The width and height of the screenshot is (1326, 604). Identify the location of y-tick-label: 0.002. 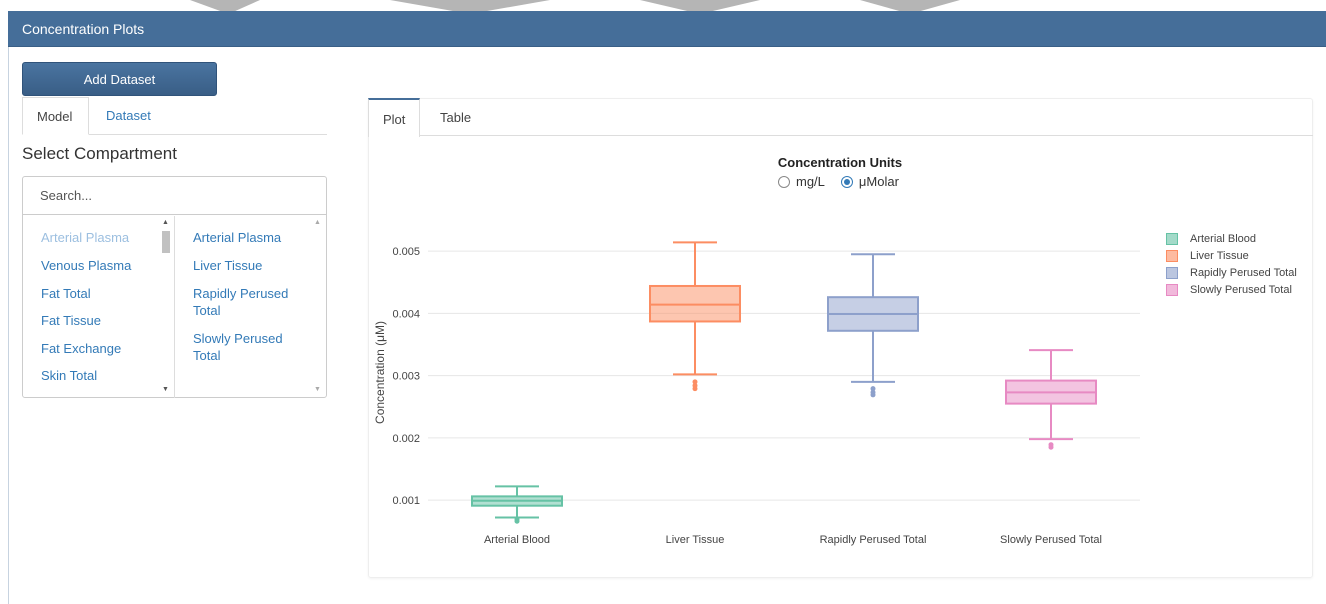
(406, 439).